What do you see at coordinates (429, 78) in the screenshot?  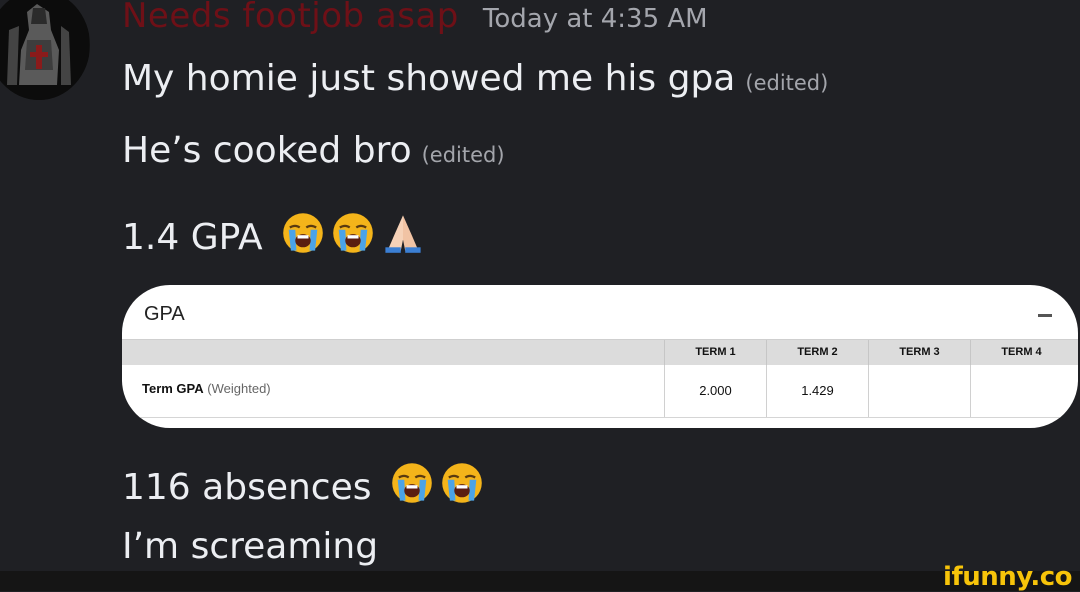 I see `message-text: My homie just showed me his gpa` at bounding box center [429, 78].